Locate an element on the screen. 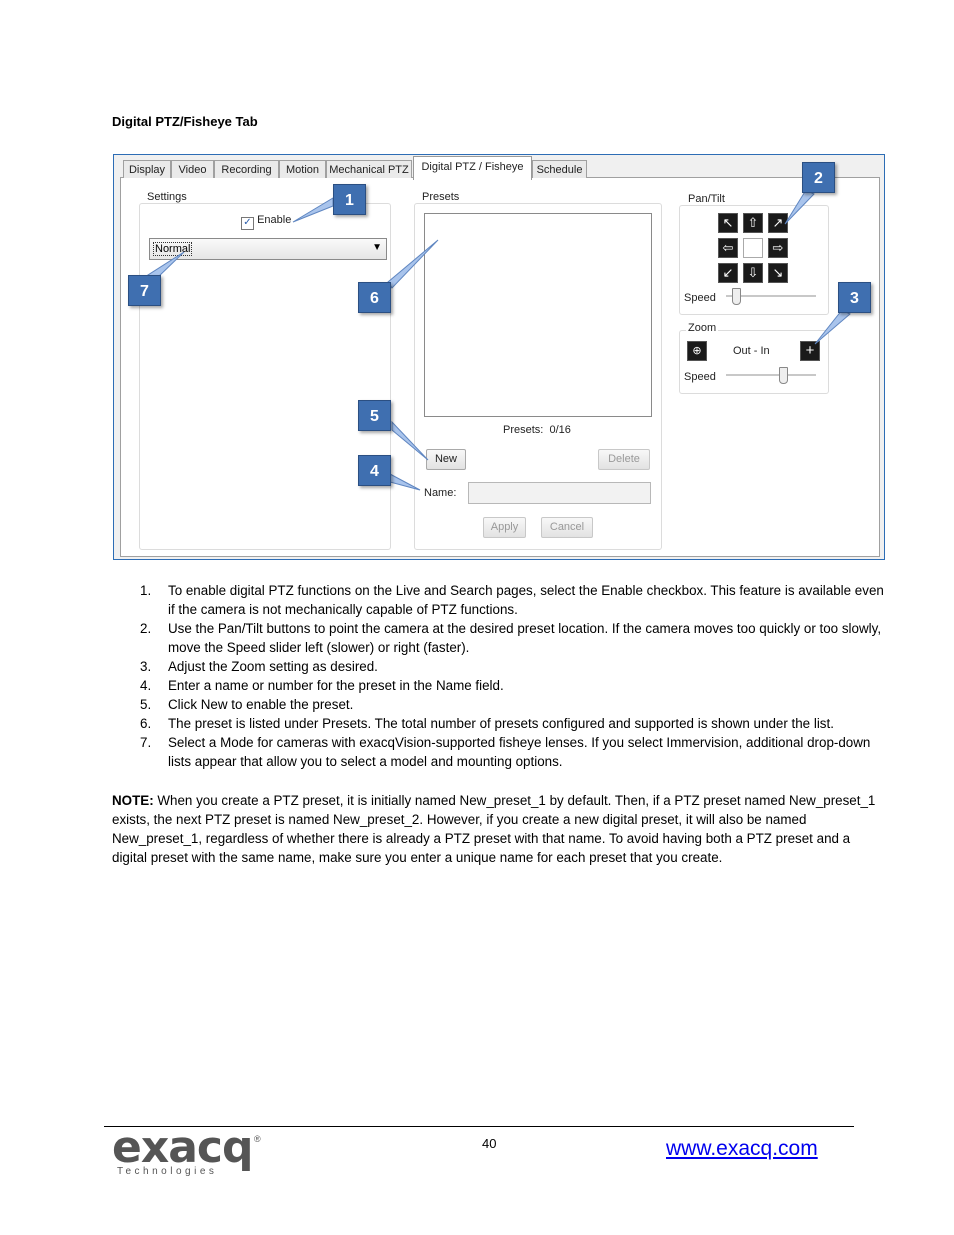  callout-7: 7 is located at coordinates (144, 290).